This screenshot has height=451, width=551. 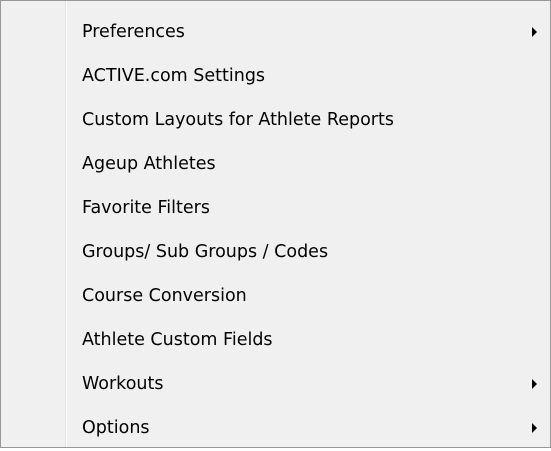 What do you see at coordinates (133, 32) in the screenshot?
I see `menu-item-label: Preferences` at bounding box center [133, 32].